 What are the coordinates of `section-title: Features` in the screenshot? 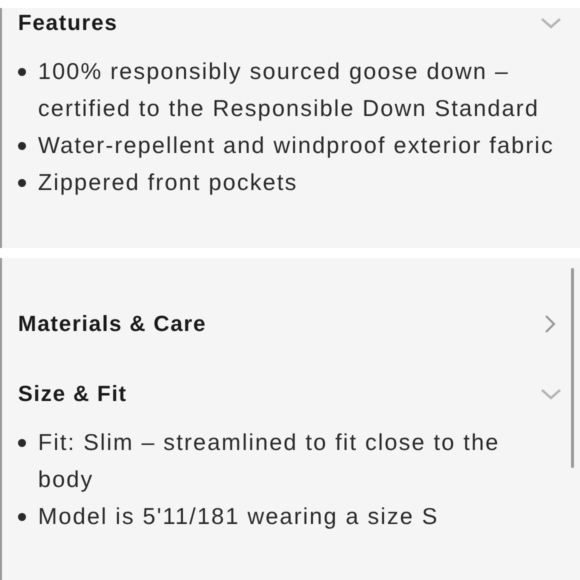 It's located at (68, 23).